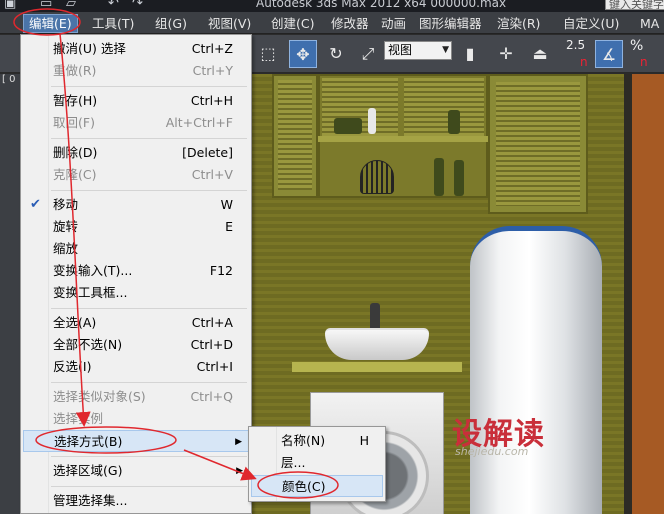 Image resolution: width=664 pixels, height=514 pixels. Describe the element at coordinates (229, 23) in the screenshot. I see `menu-views: 视图(V)` at that location.